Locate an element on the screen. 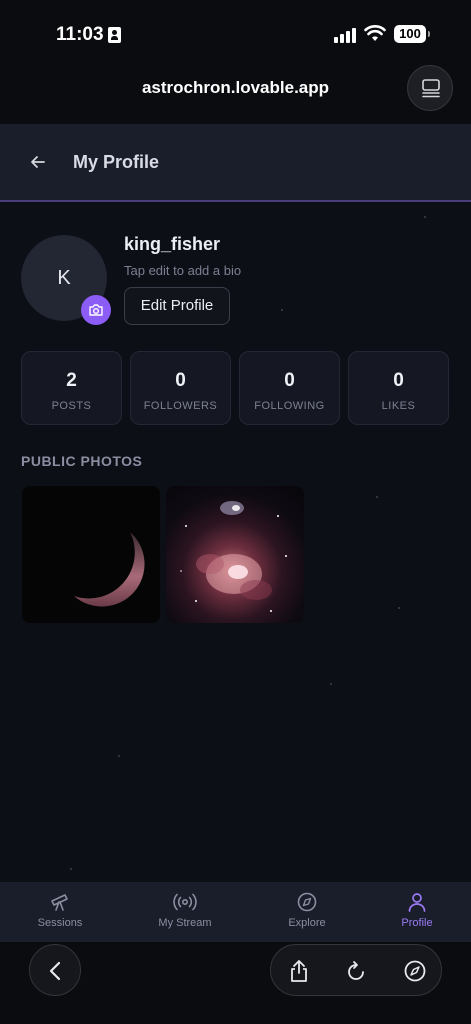  cellular-signal-icon is located at coordinates (346, 35).